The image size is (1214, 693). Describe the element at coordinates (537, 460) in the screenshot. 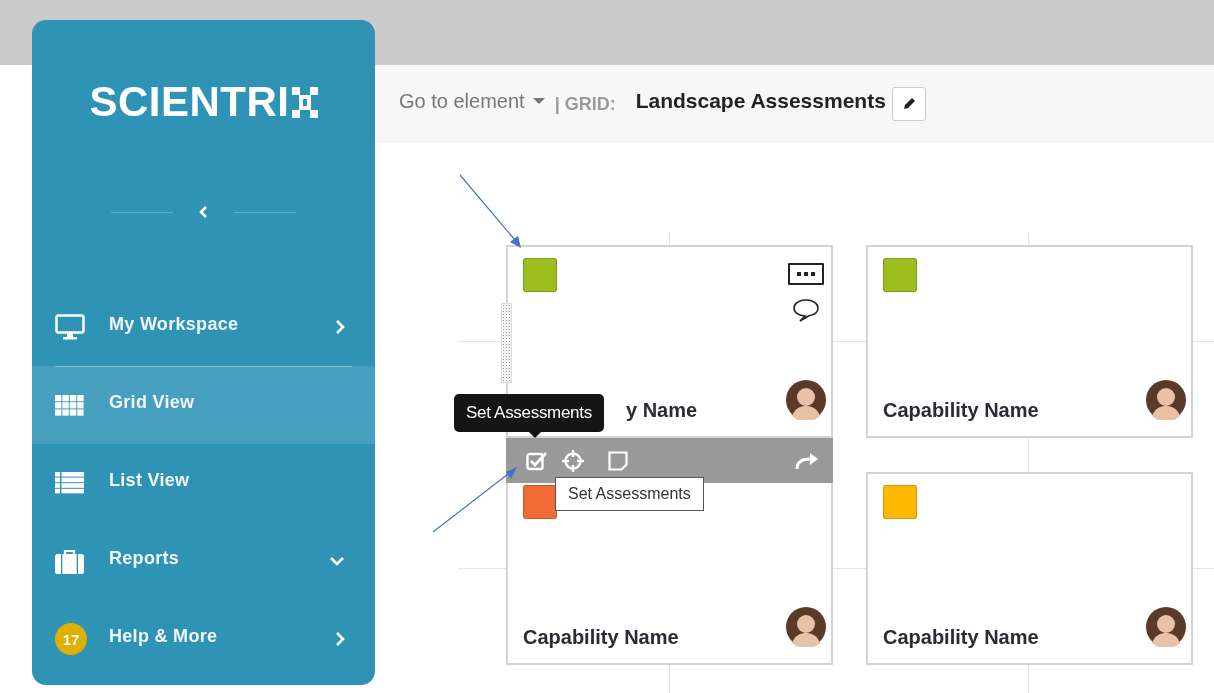

I see `checkbox-icon` at that location.